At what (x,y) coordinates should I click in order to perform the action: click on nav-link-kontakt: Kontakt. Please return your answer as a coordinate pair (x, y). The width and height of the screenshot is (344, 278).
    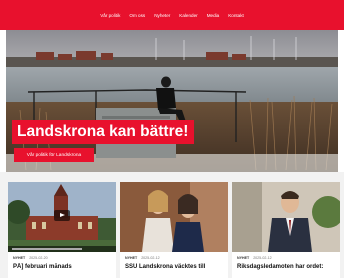
    Looking at the image, I should click on (236, 15).